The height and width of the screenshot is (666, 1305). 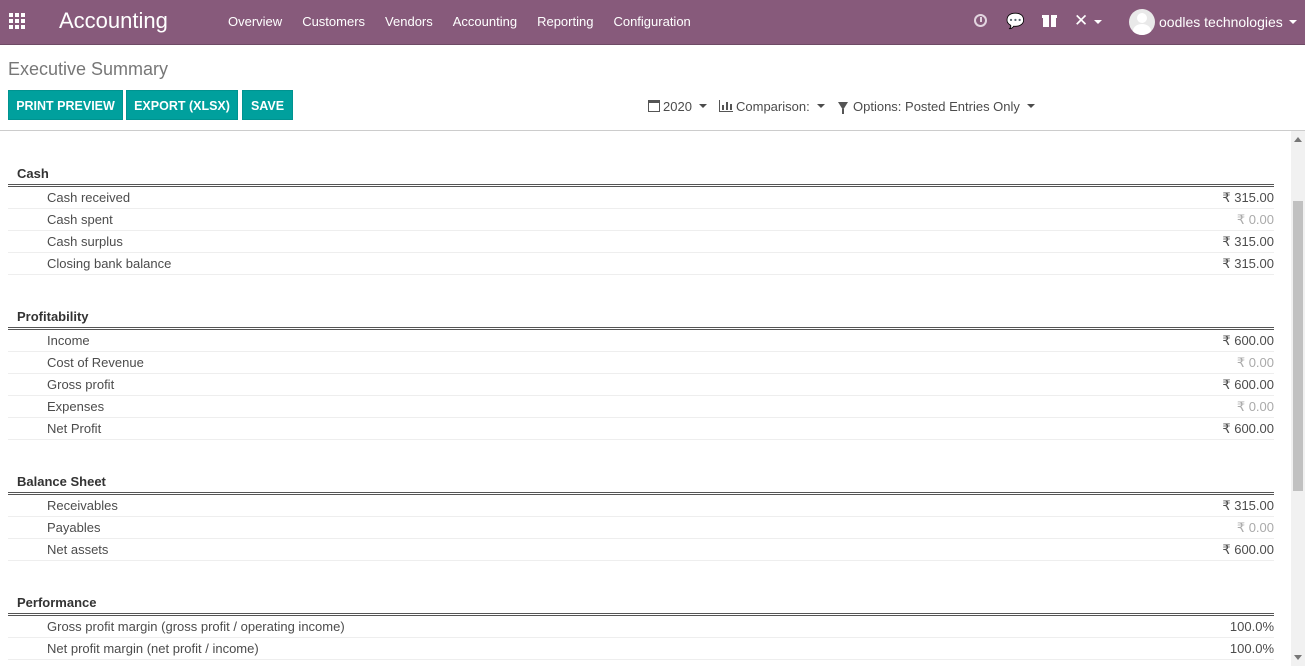 I want to click on print-preview-button: PRINT PREVIEW, so click(x=65, y=105).